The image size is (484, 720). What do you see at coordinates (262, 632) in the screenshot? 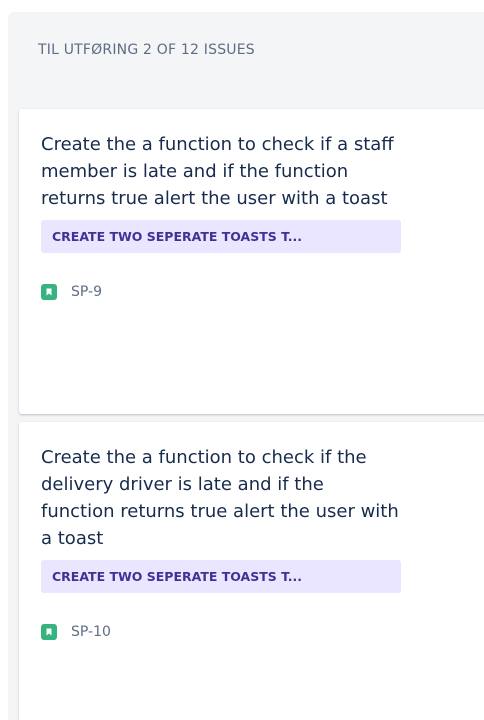
I see `card-footer: SP-10` at bounding box center [262, 632].